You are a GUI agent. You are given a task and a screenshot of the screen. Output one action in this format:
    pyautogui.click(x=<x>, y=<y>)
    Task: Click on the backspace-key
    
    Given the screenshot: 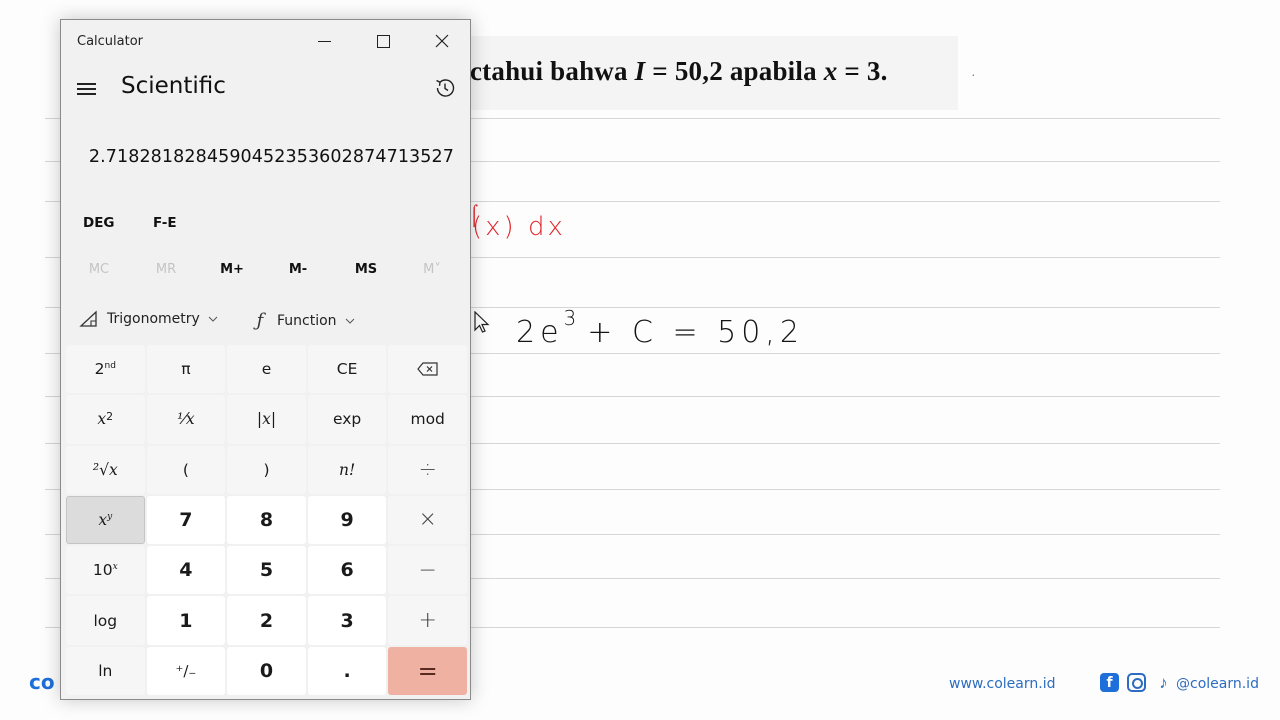 What is the action you would take?
    pyautogui.click(x=427, y=369)
    